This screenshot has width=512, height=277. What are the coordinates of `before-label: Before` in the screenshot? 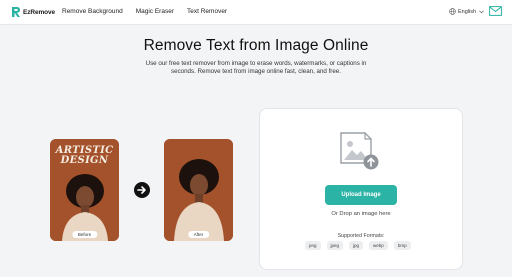 It's located at (84, 234).